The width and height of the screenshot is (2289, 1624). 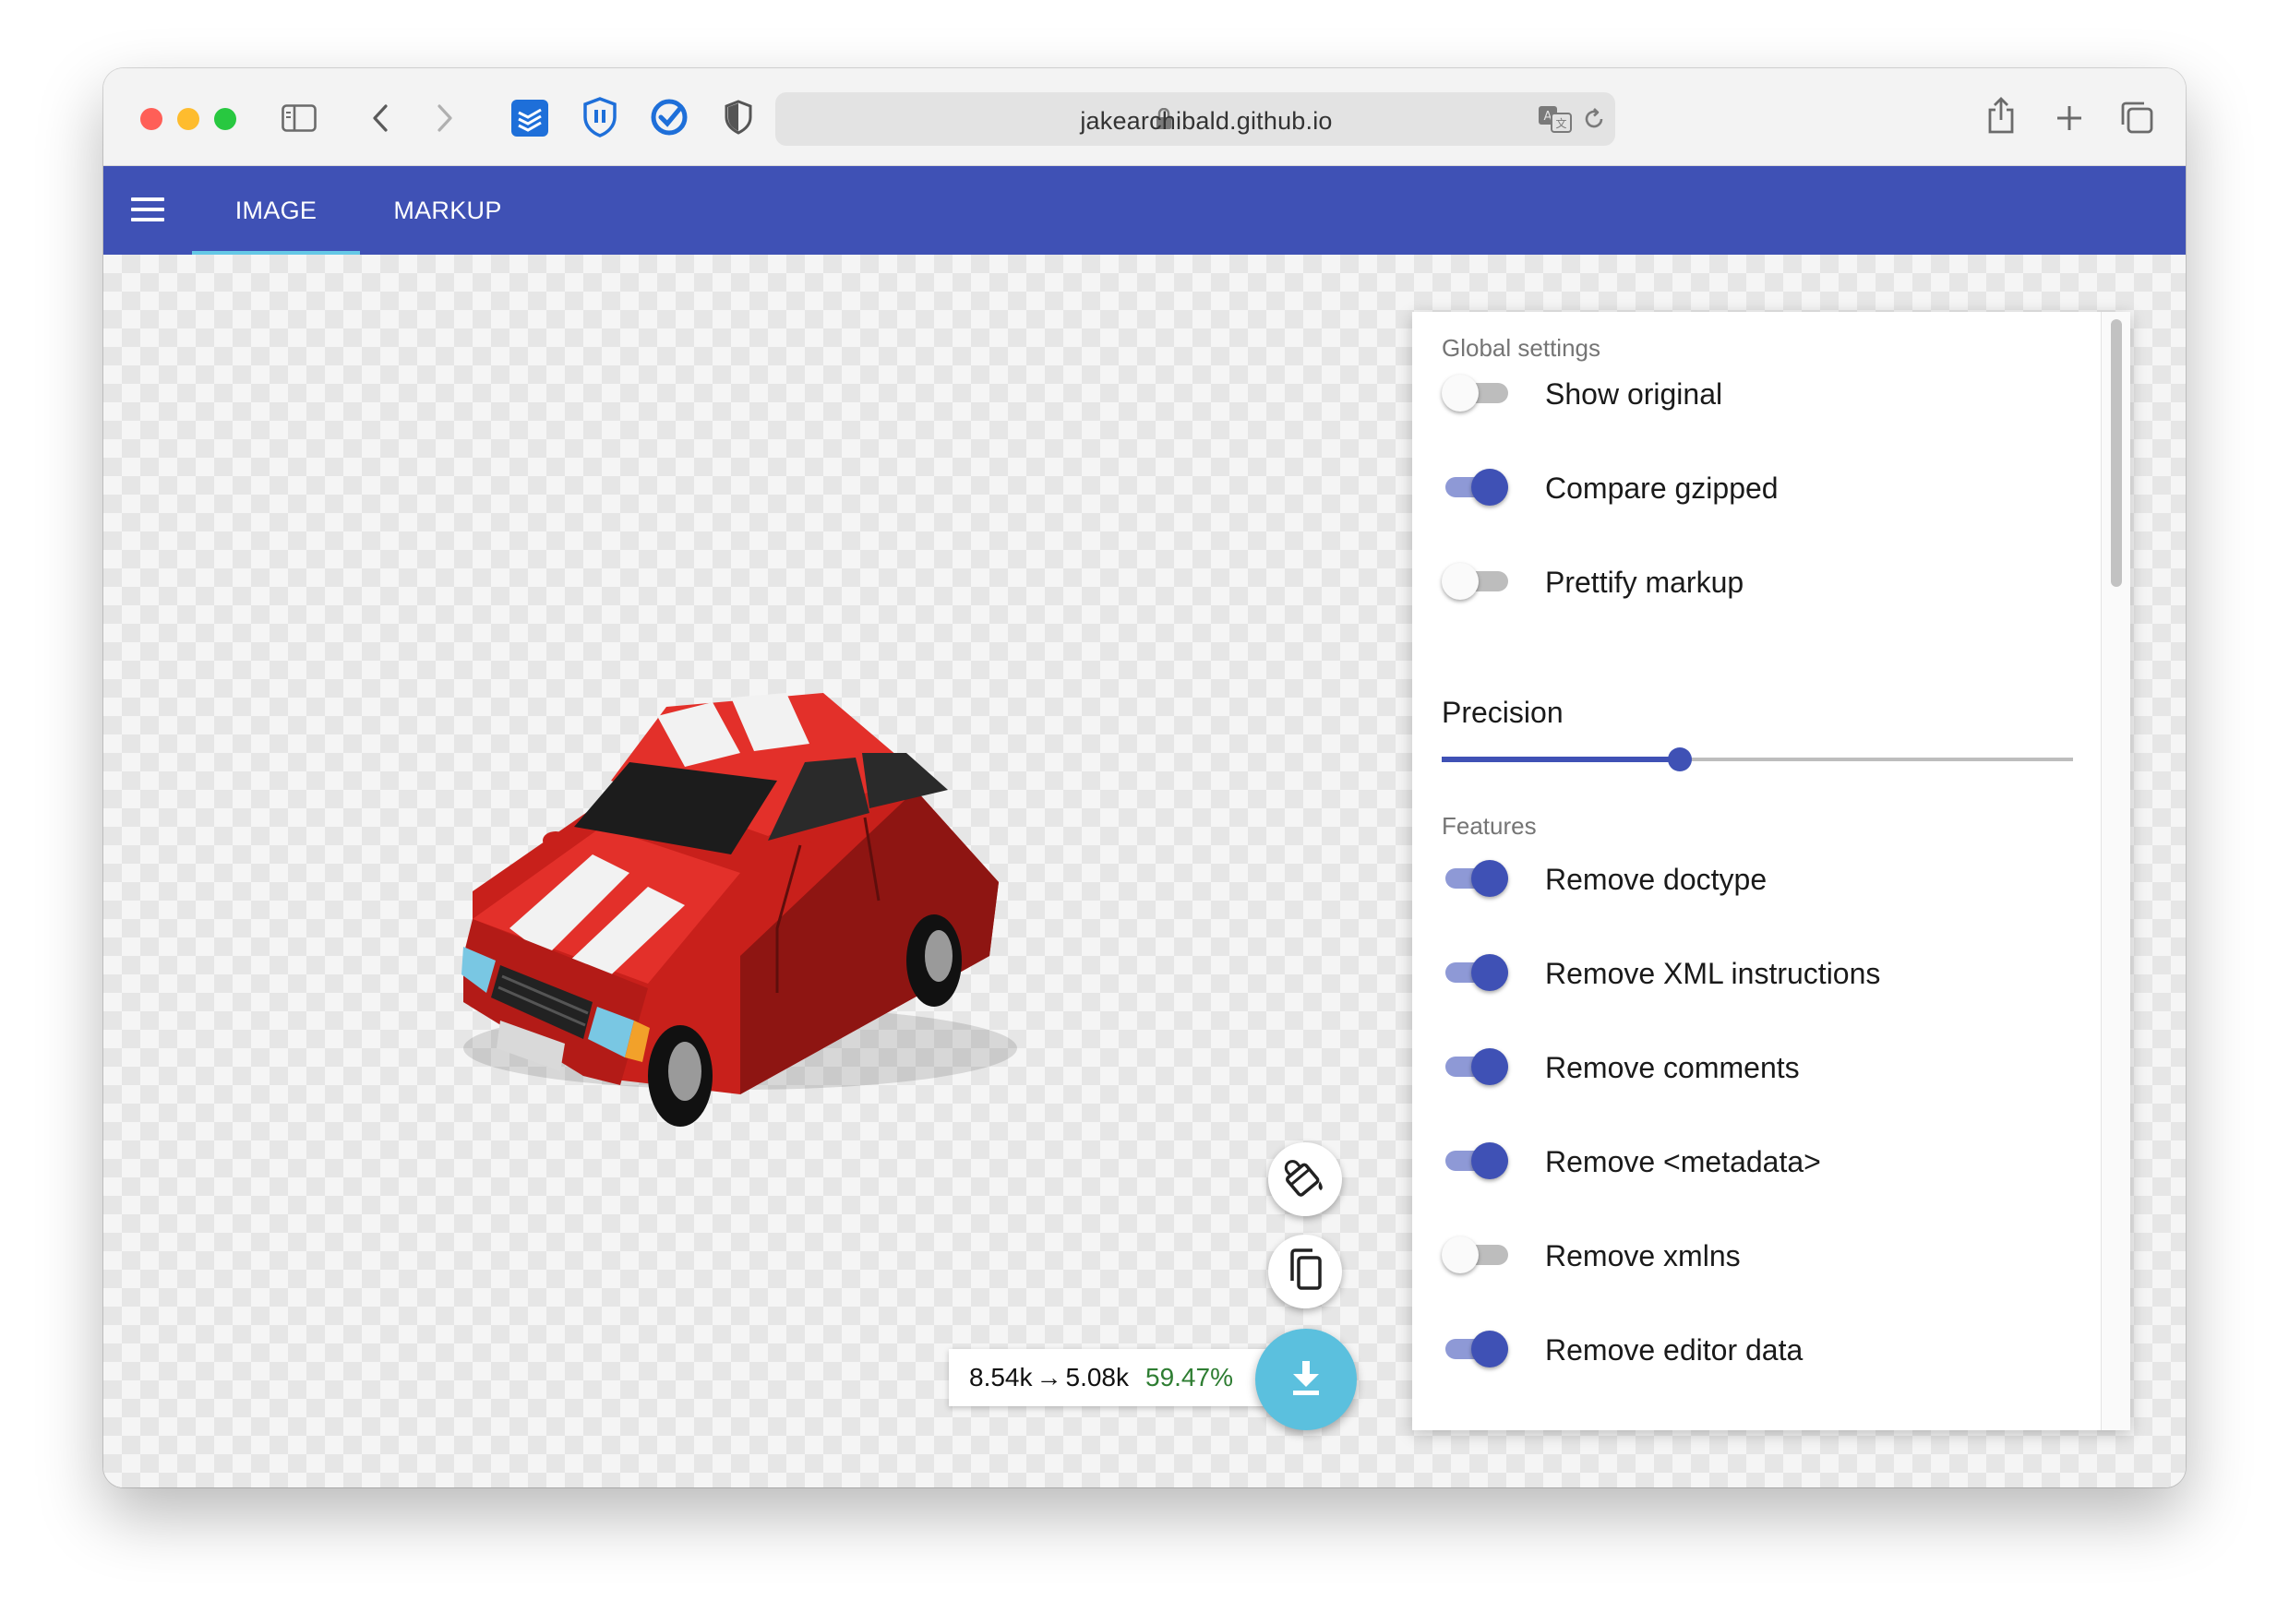 I want to click on remove-editor-data-switch, so click(x=1475, y=1349).